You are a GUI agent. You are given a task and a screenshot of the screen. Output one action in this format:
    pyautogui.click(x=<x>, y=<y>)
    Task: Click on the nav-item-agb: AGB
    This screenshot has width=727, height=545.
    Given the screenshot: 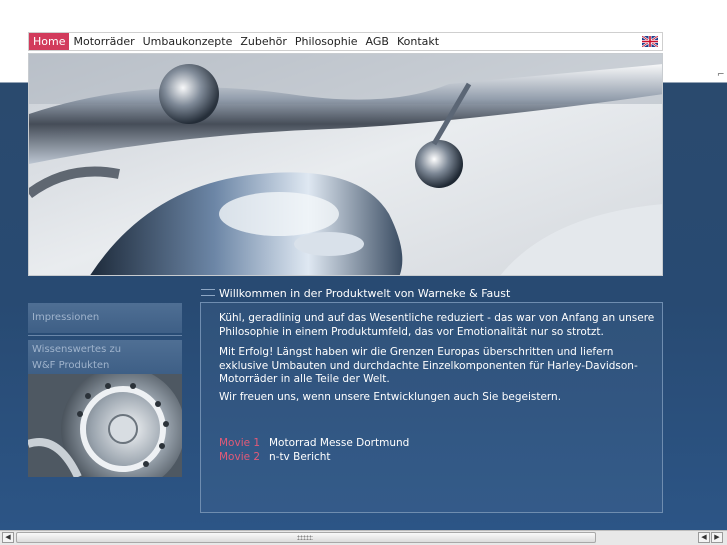 What is the action you would take?
    pyautogui.click(x=377, y=41)
    